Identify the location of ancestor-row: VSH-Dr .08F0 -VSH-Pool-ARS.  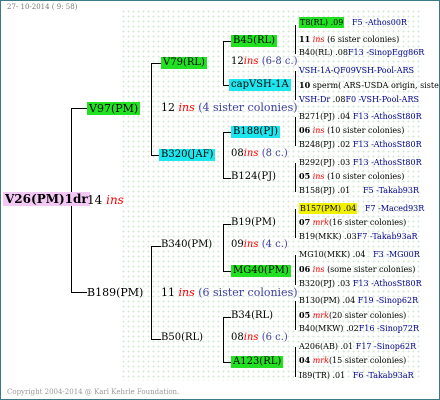
(359, 100).